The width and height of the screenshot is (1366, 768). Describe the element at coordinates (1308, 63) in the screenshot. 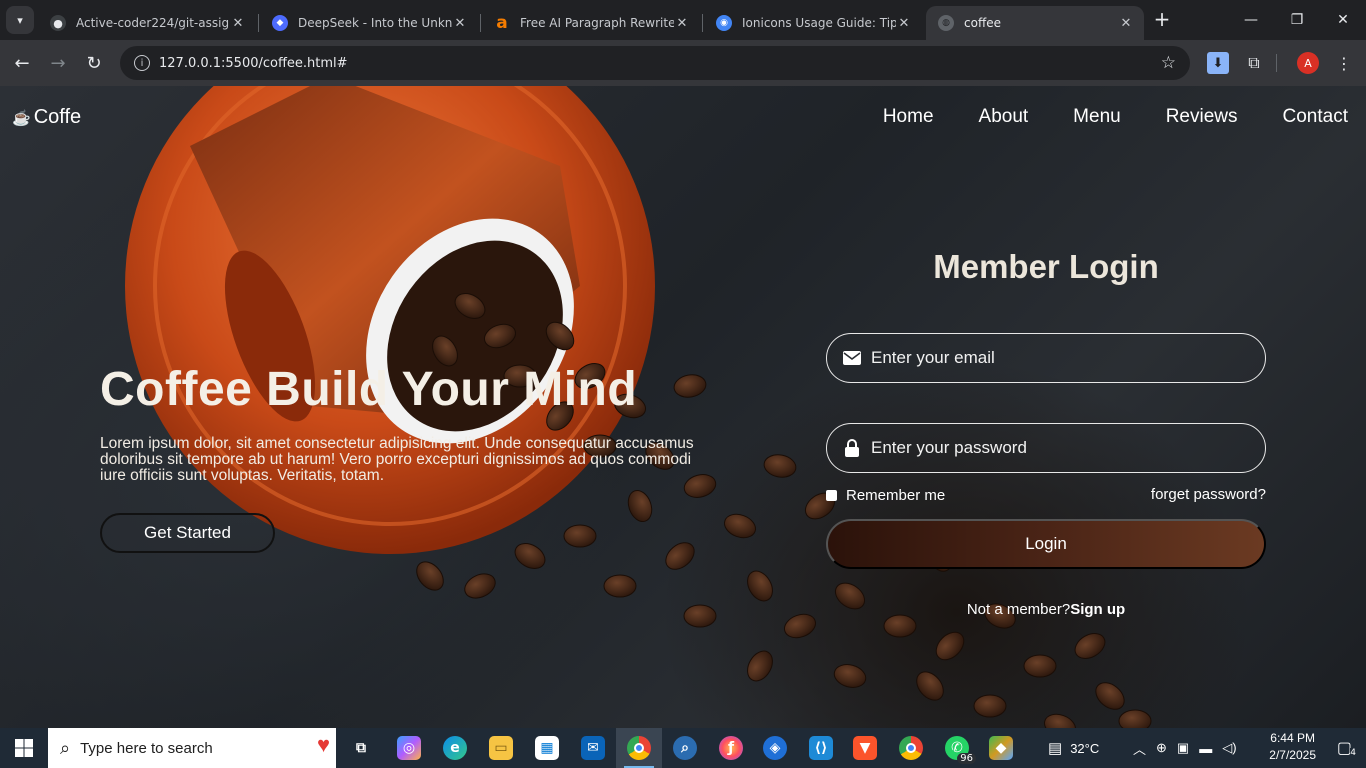

I see `profile-avatar: A` at that location.